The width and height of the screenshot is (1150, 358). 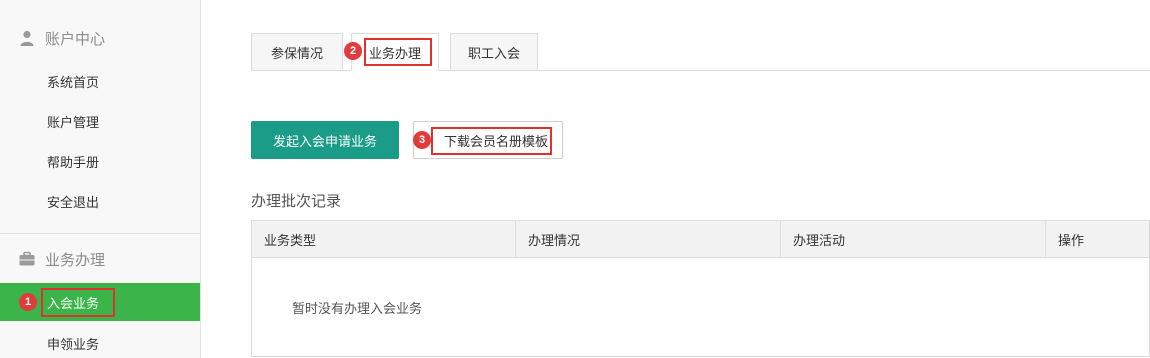 What do you see at coordinates (297, 52) in the screenshot?
I see `tab-insurance-status: 参保情况` at bounding box center [297, 52].